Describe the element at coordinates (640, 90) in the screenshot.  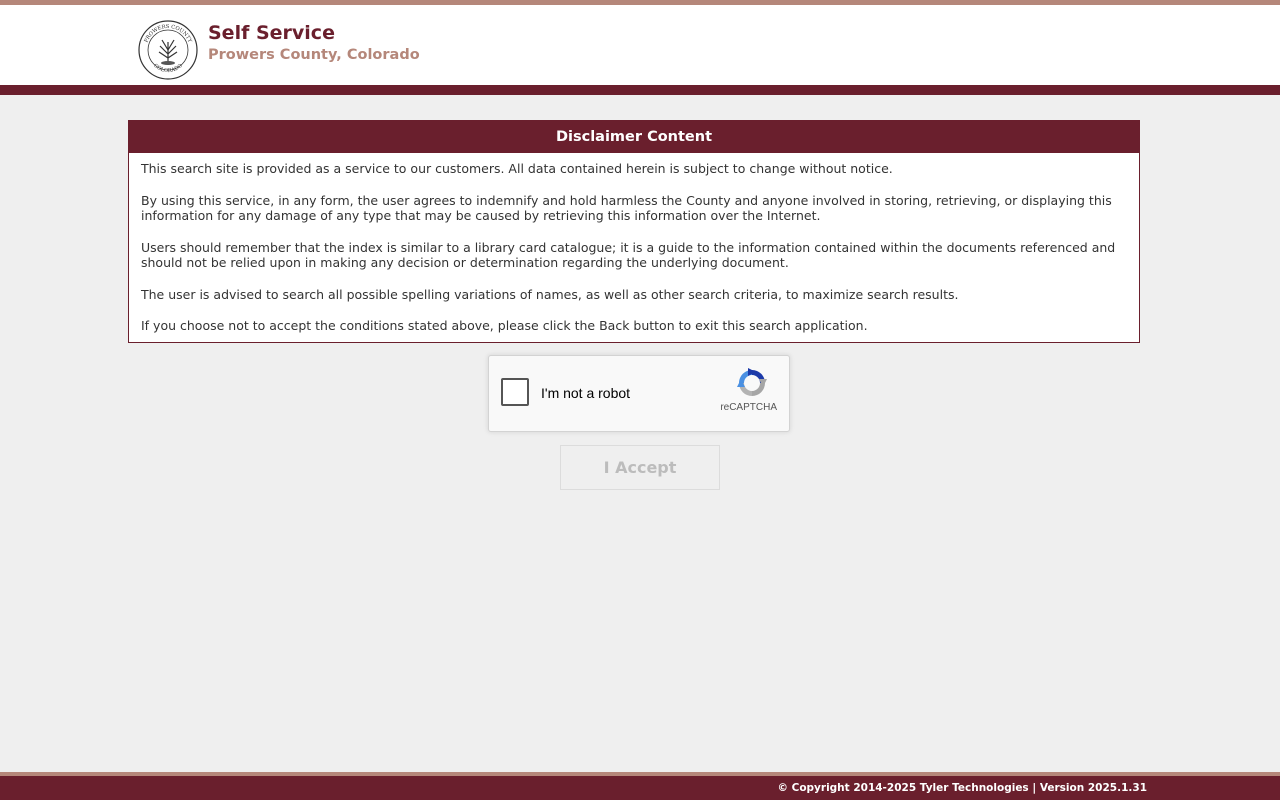
I see `header-divider-bar` at that location.